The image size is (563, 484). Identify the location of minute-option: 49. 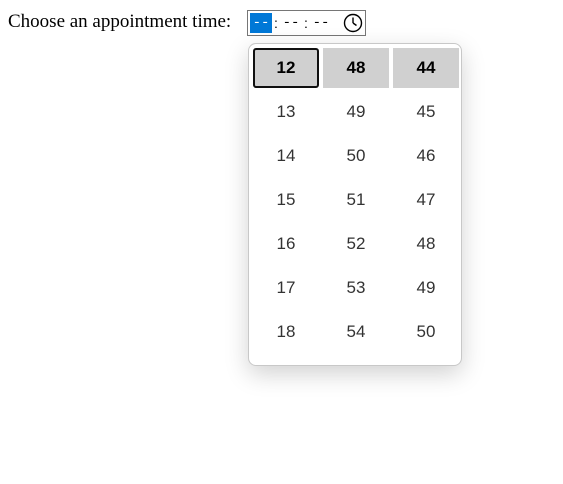
(356, 112).